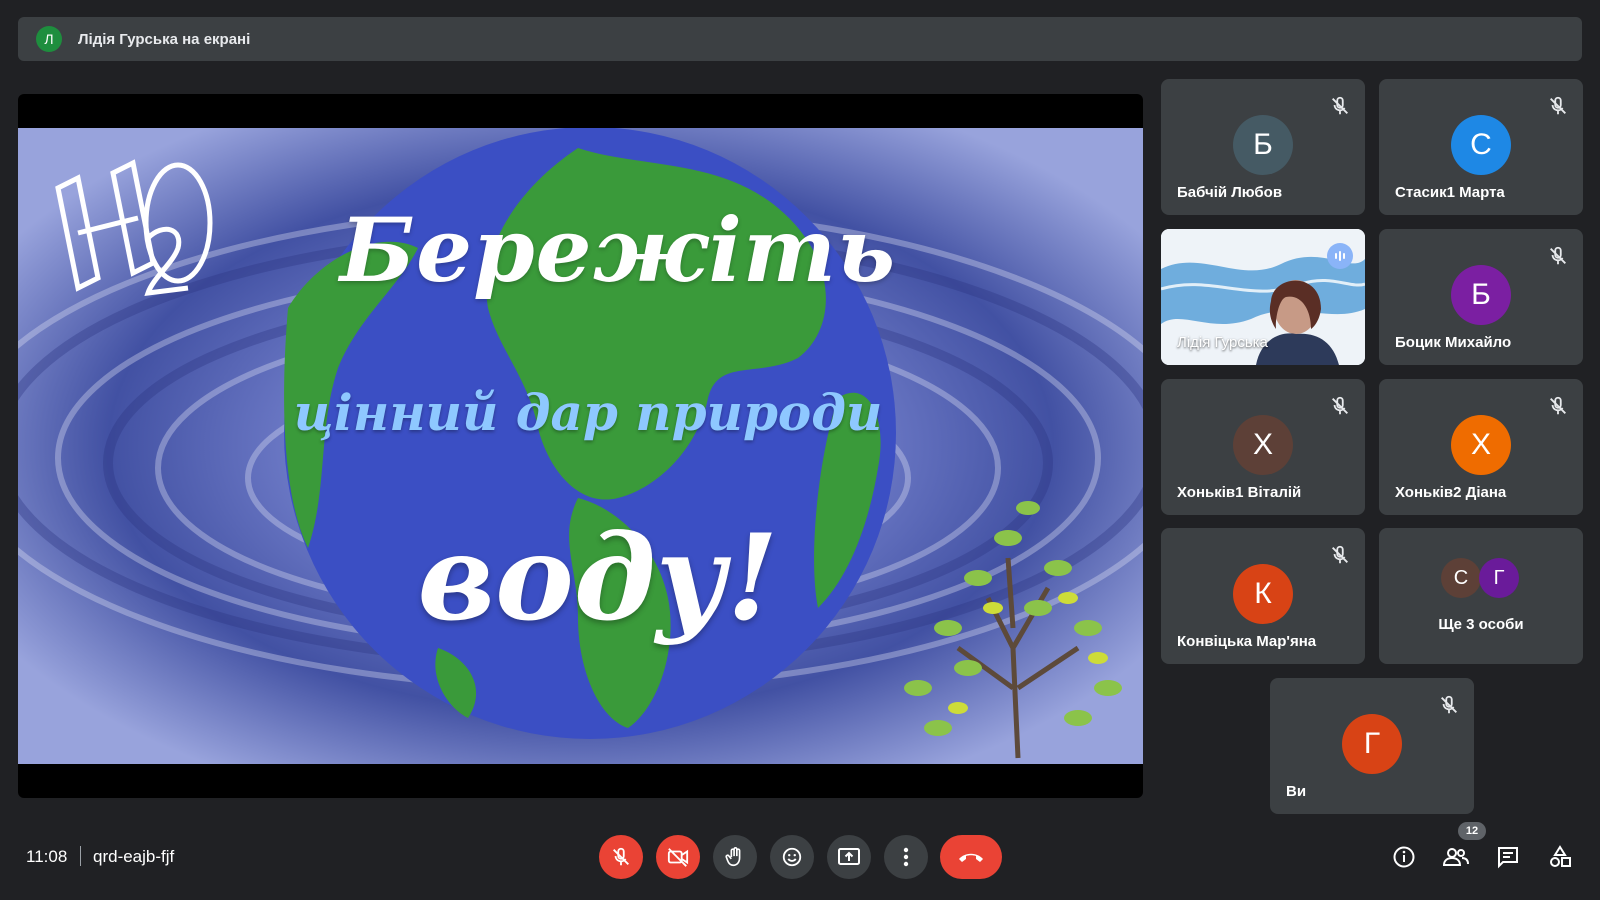 This screenshot has height=900, width=1600. What do you see at coordinates (598, 577) in the screenshot?
I see `slide-line-3: воду!` at bounding box center [598, 577].